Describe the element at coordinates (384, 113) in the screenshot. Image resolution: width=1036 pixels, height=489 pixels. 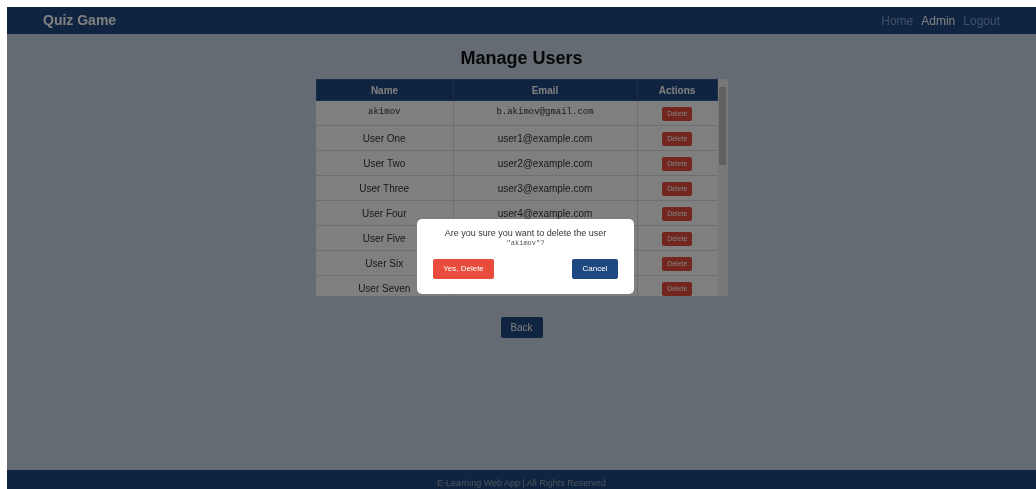
I see `table-cell: akimov` at that location.